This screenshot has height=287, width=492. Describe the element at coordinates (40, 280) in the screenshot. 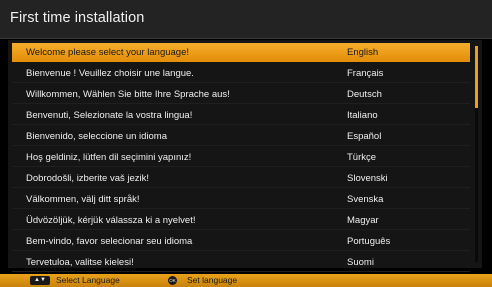

I see `up-down-arrow-icon: ▲▼` at that location.